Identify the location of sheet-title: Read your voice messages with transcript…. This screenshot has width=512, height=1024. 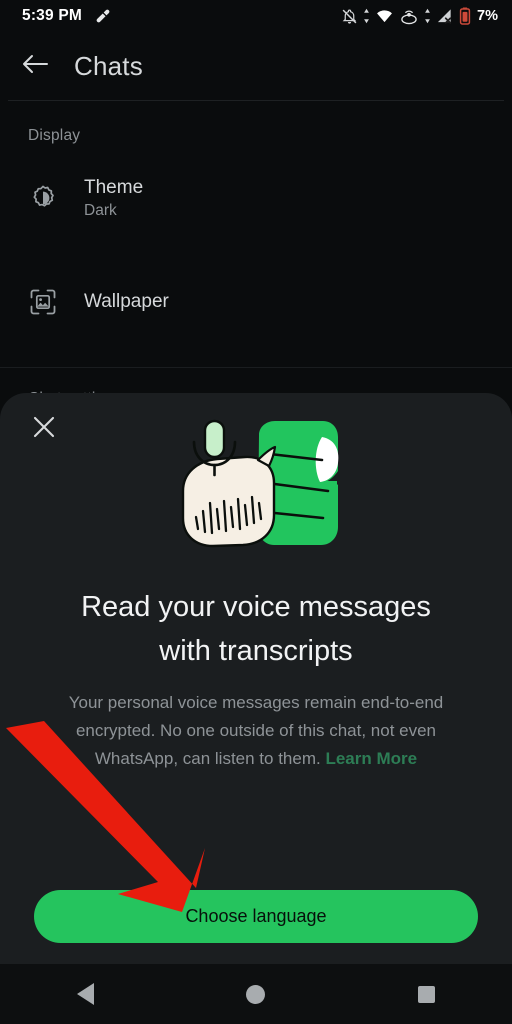
(256, 629).